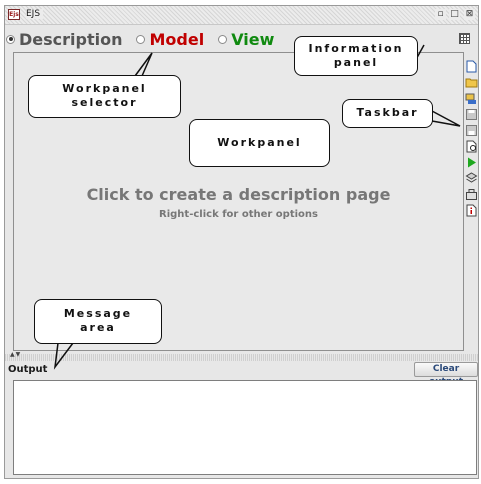 This screenshot has width=481, height=484. Describe the element at coordinates (471, 193) in the screenshot. I see `options-icon` at that location.